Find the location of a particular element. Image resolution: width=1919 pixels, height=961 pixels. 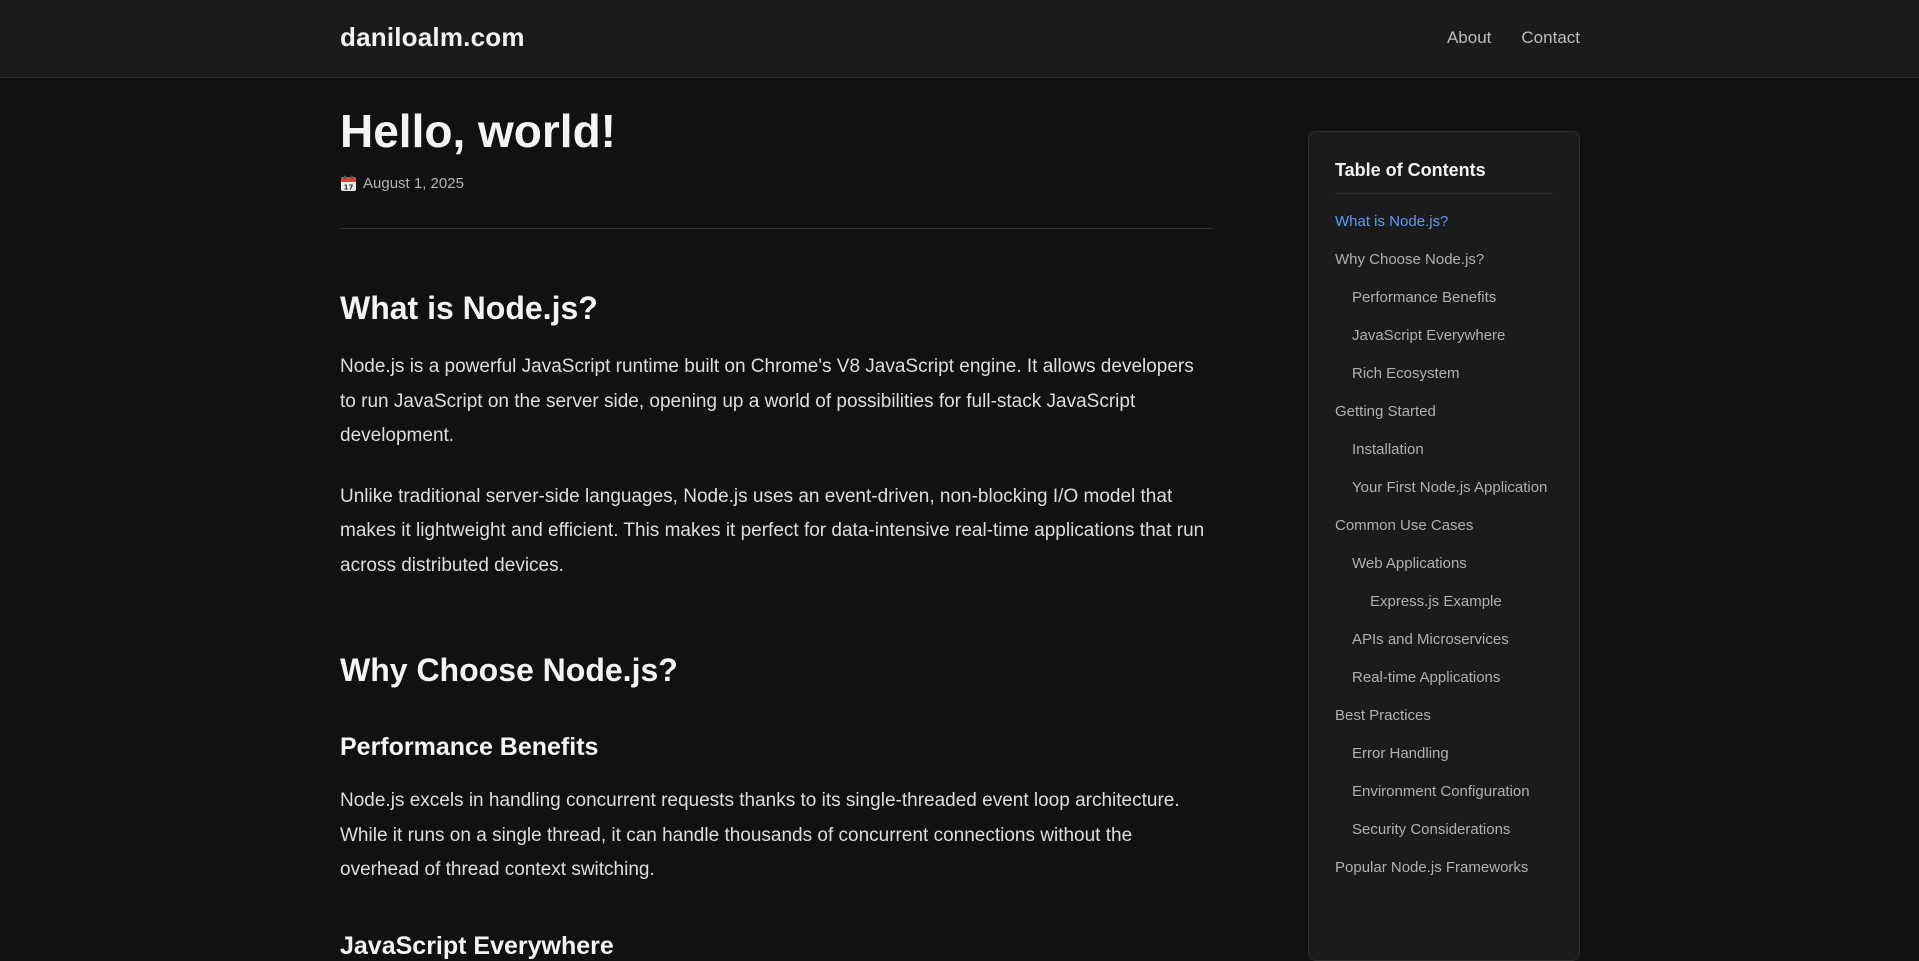

toc-item: Installation is located at coordinates (1444, 450).